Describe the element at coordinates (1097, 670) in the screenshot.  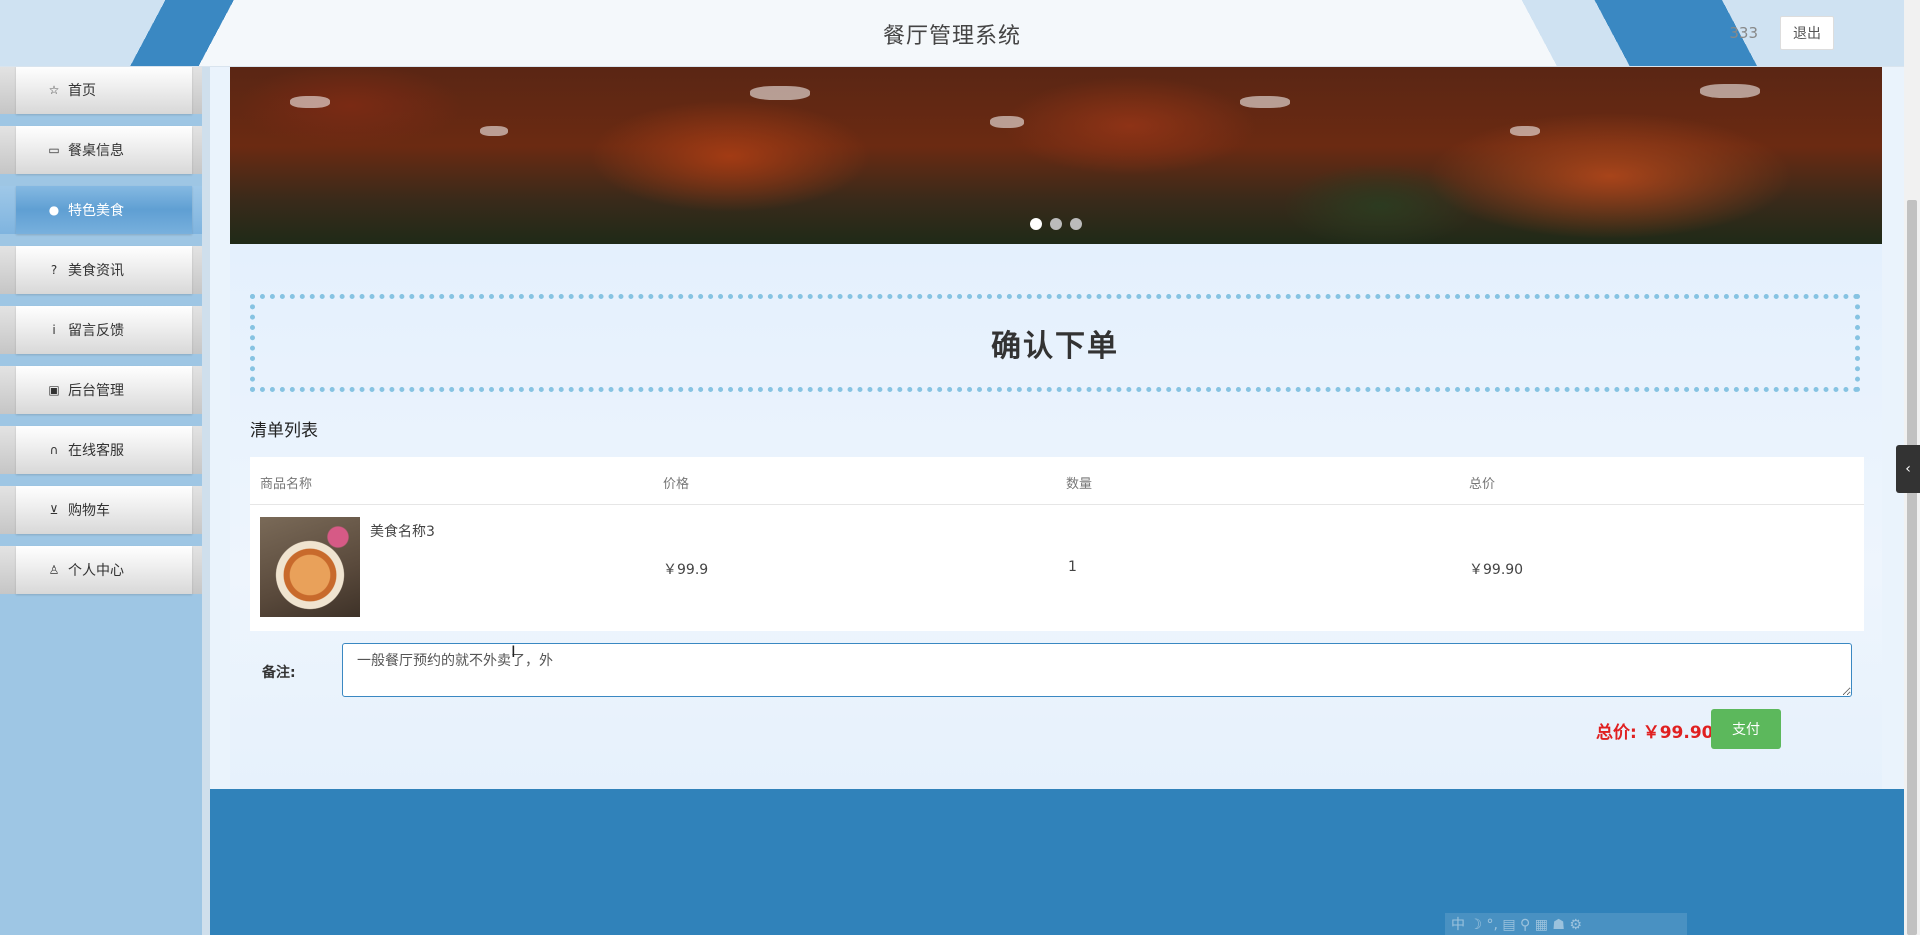
I see `remark-textarea` at that location.